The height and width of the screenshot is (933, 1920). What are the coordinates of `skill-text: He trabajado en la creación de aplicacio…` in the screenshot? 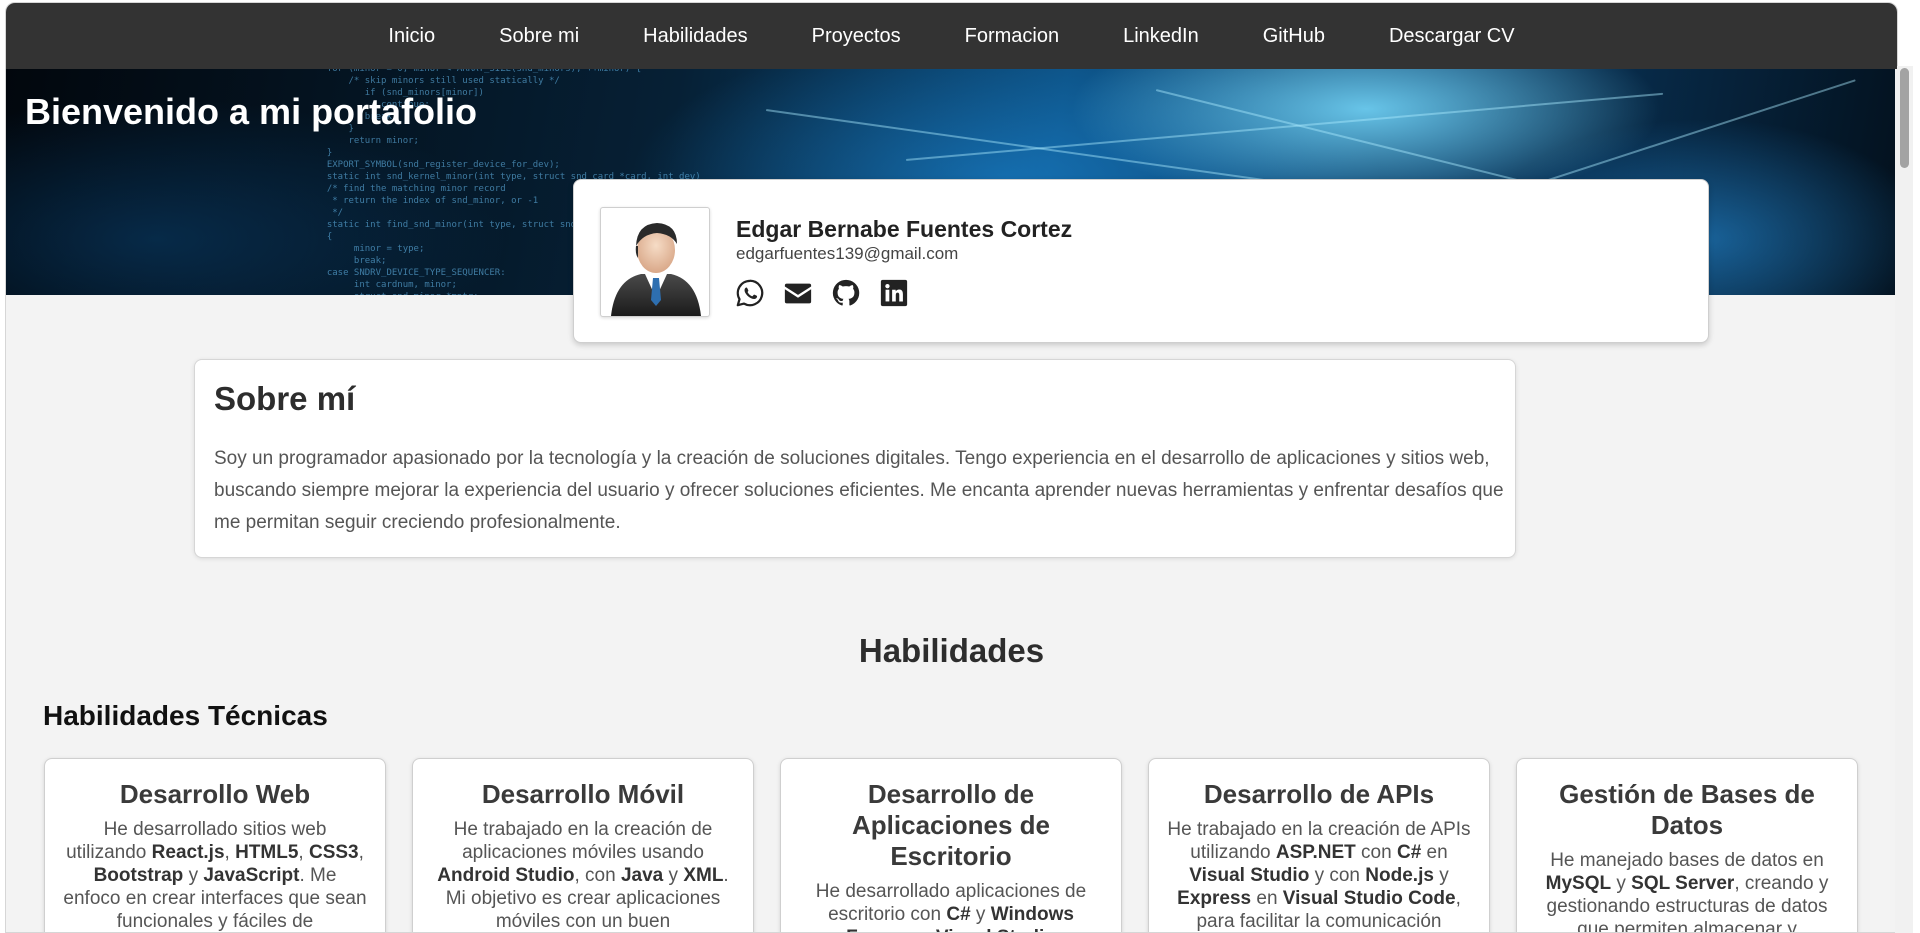 It's located at (583, 841).